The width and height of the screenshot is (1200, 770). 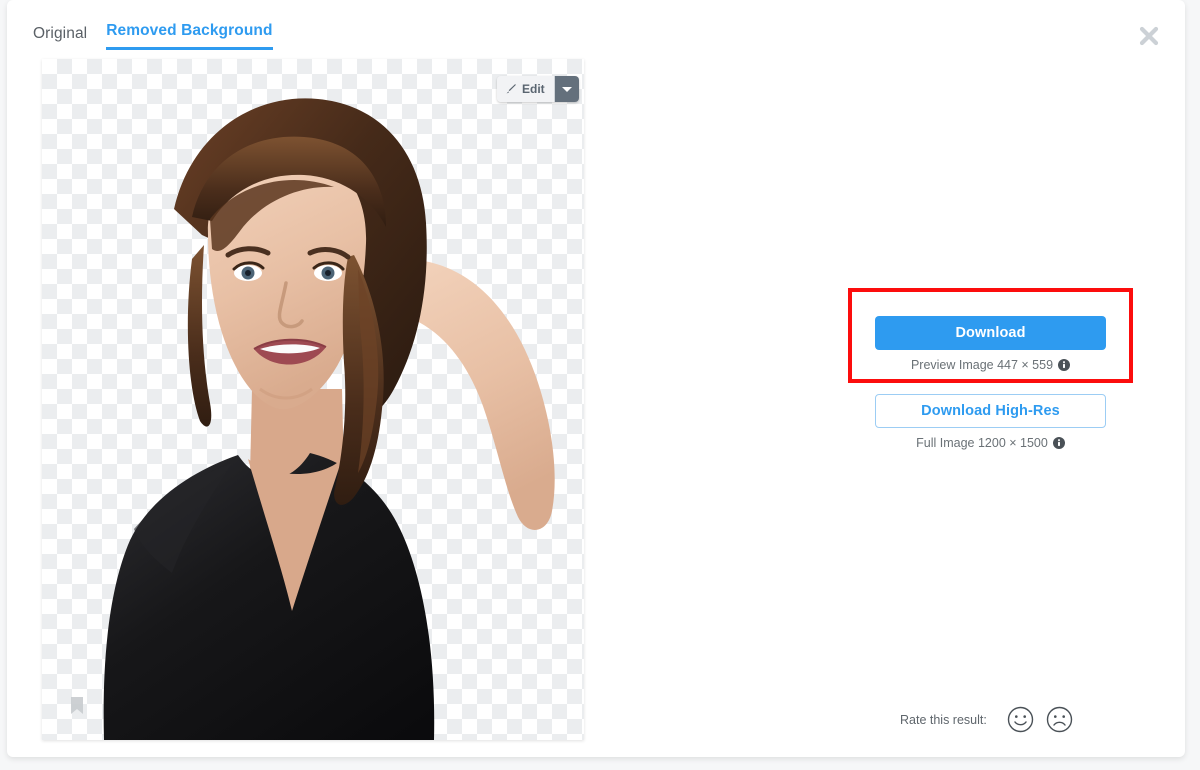 I want to click on actions-spacer, so click(x=990, y=383).